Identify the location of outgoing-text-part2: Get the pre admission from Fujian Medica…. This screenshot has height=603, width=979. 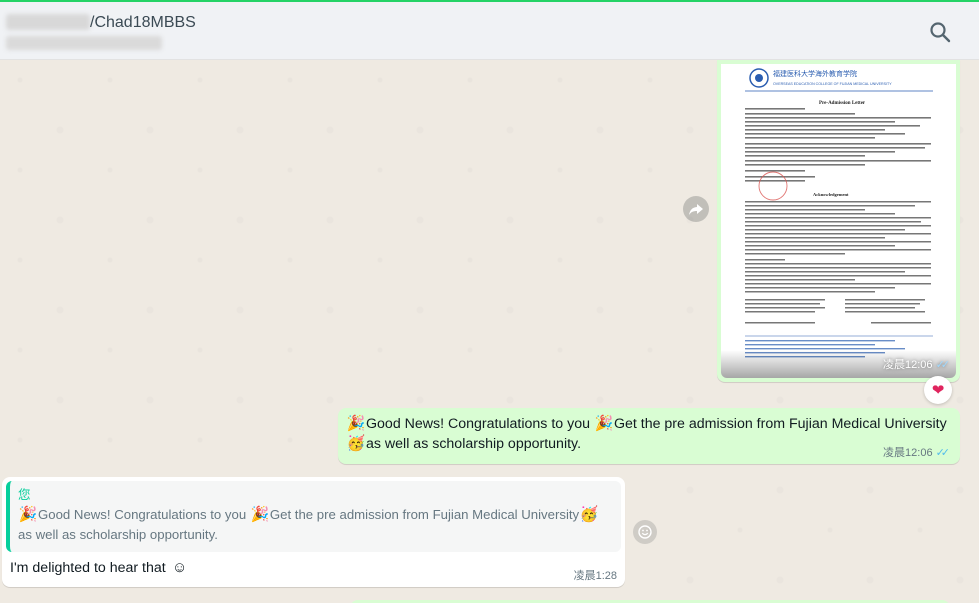
(780, 424).